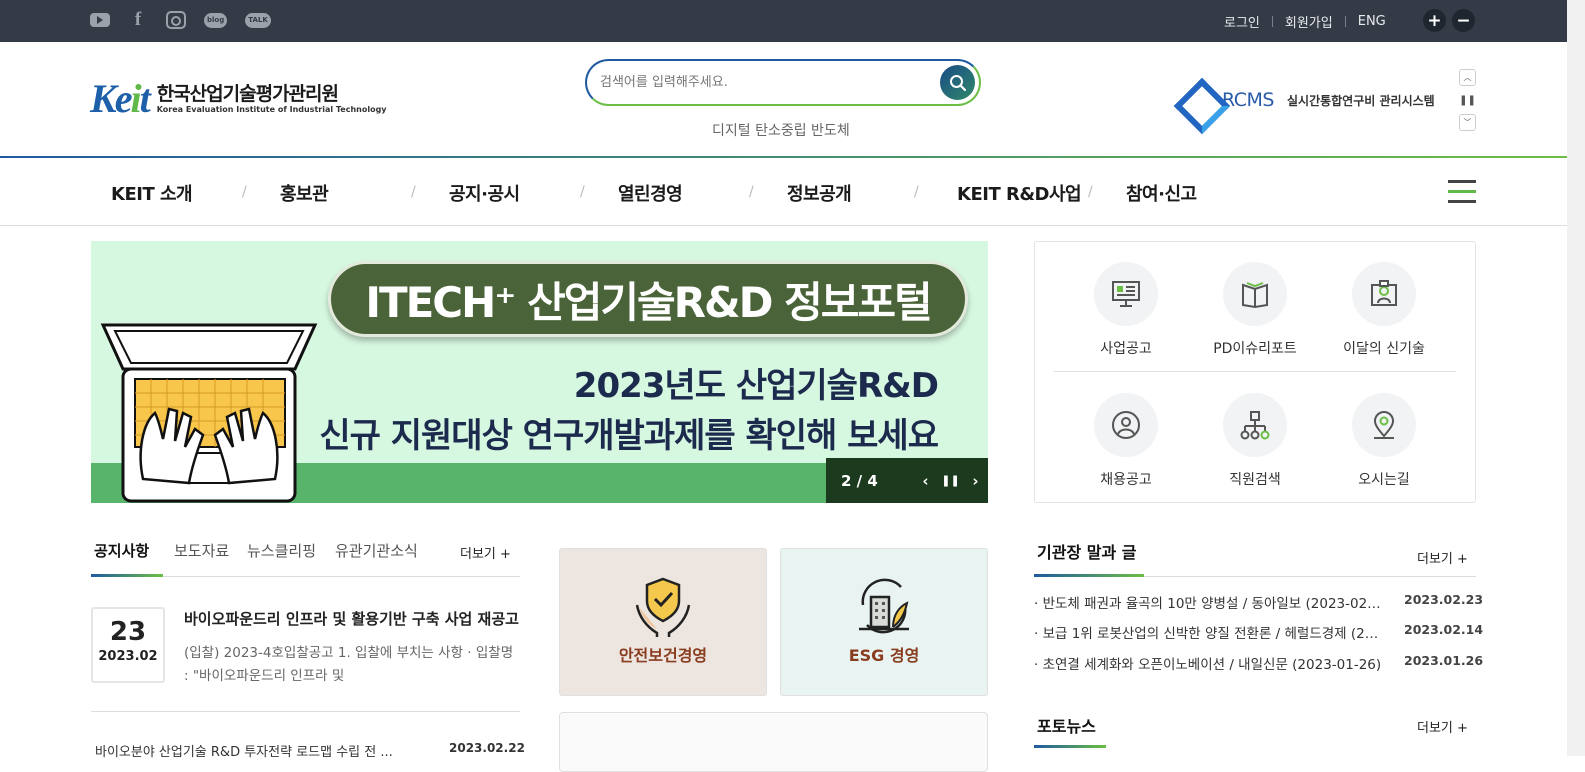  I want to click on pause-slide-button: ❚❚, so click(950, 480).